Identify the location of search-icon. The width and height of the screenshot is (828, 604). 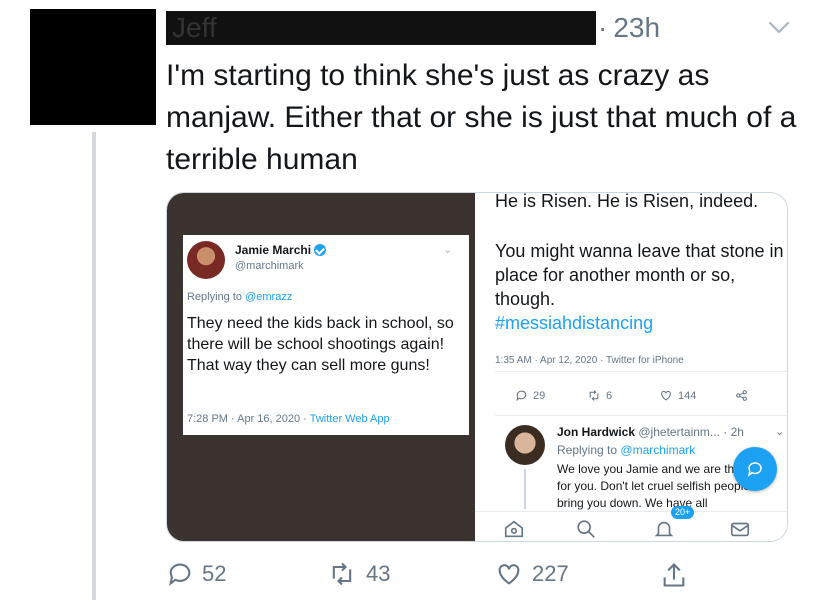
(586, 529).